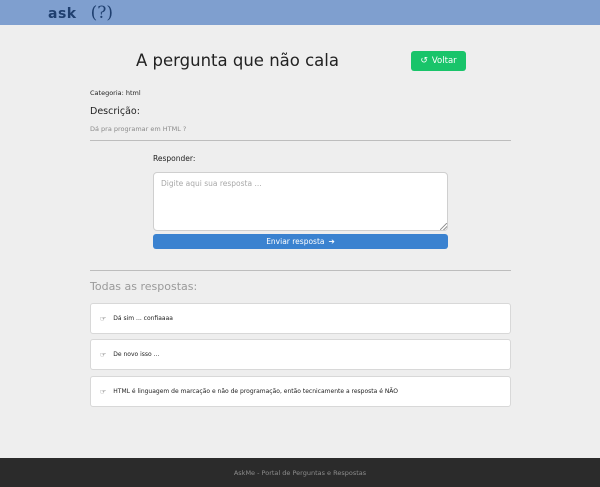 The image size is (600, 487). I want to click on page-title: A pergunta que não cala, so click(237, 60).